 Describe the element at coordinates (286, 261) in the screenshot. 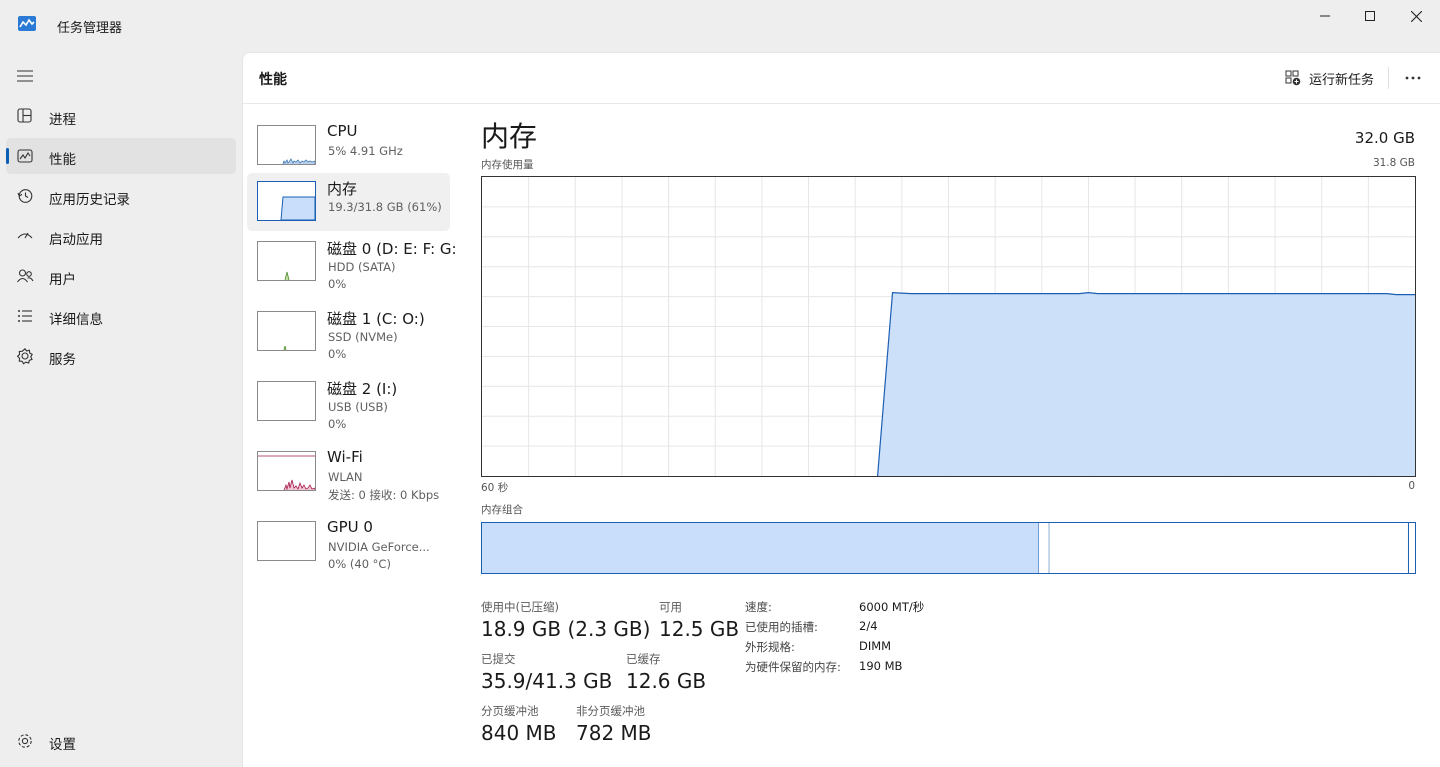

I see `disk-0-thumbnail-graph` at that location.